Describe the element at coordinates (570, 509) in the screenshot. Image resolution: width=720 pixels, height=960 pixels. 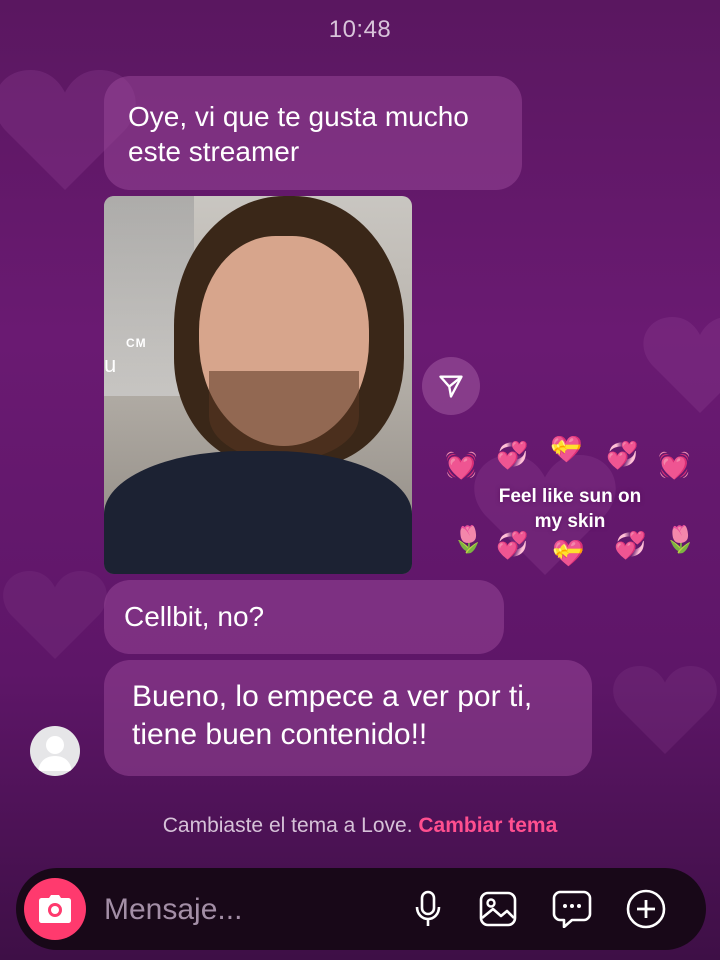
I see `sticker-caption: Feel like sun on my skin` at that location.